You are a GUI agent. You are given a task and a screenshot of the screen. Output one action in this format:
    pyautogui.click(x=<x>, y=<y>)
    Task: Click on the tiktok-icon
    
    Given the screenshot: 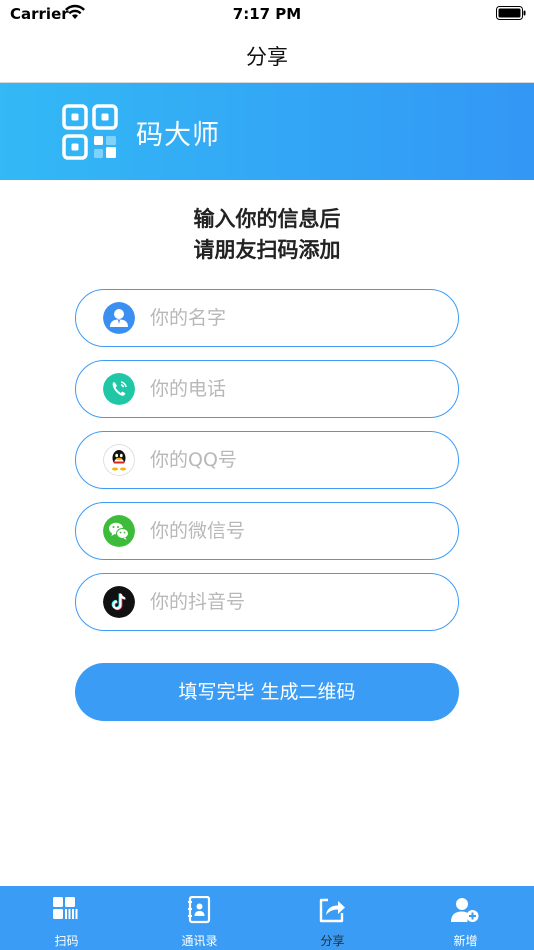 What is the action you would take?
    pyautogui.click(x=119, y=602)
    